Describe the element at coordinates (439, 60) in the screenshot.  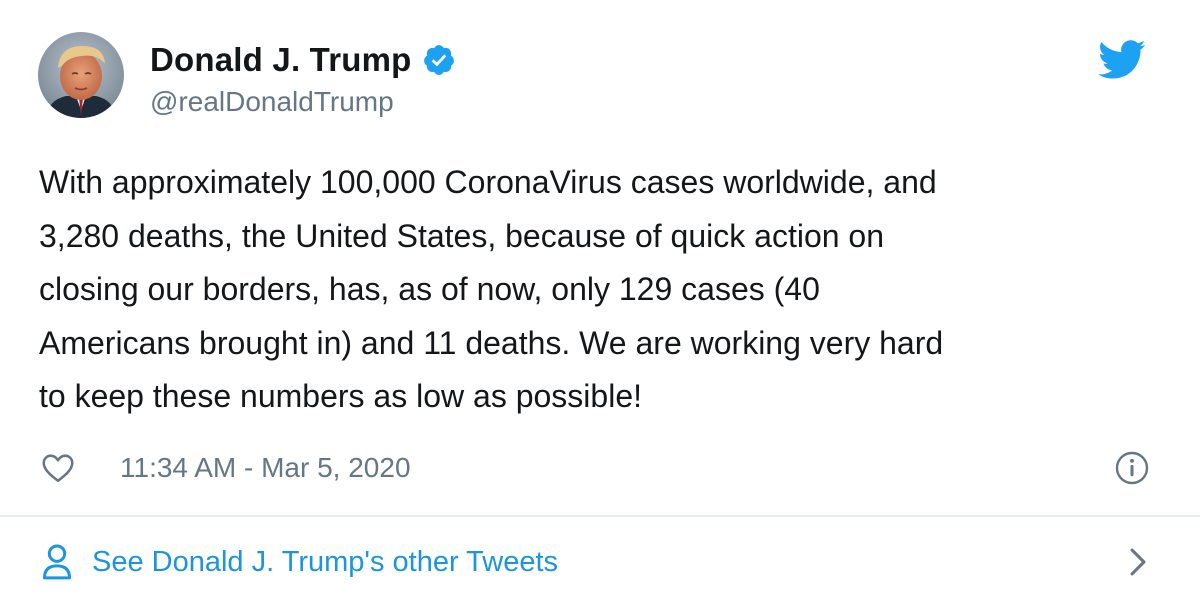
I see `verified-badge-icon` at that location.